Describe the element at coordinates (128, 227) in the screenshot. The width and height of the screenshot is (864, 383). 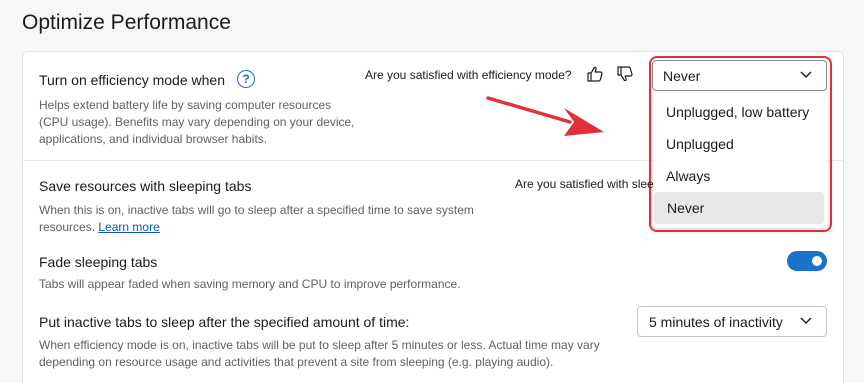
I see `learn-more-link: Learn more` at that location.